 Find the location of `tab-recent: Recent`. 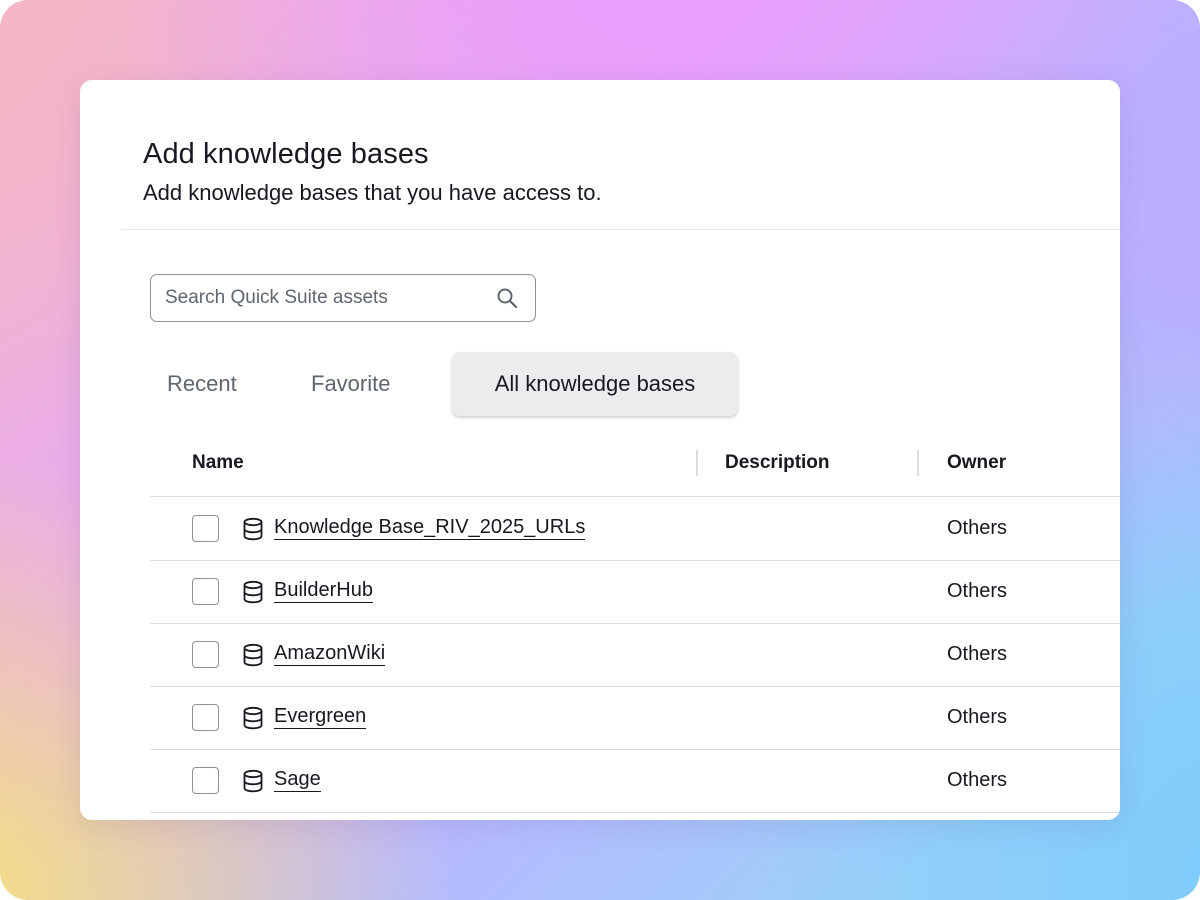

tab-recent: Recent is located at coordinates (202, 384).